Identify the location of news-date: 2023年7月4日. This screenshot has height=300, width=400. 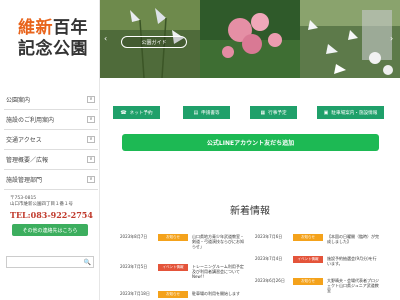
(269, 258).